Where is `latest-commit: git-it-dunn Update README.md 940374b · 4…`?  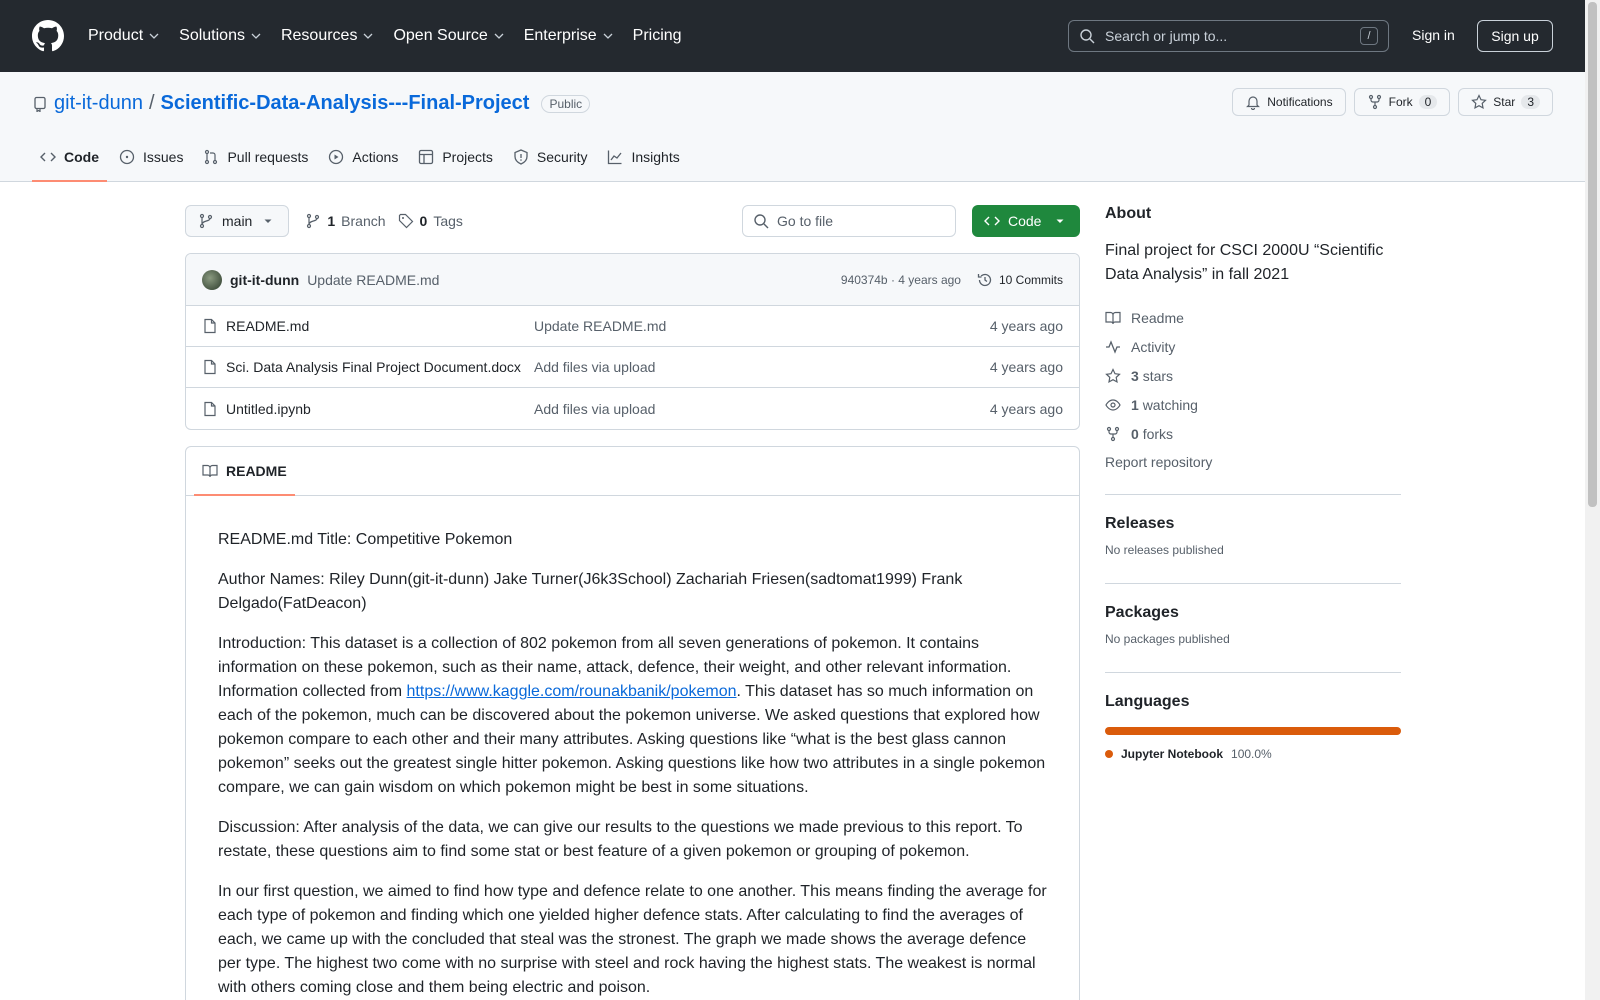 latest-commit: git-it-dunn Update README.md 940374b · 4… is located at coordinates (632, 280).